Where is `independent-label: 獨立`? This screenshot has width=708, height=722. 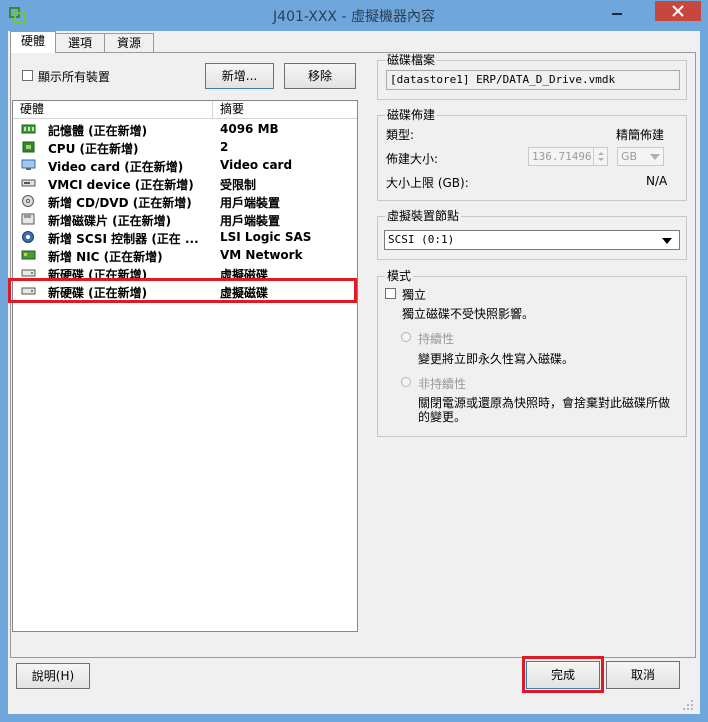 independent-label: 獨立 is located at coordinates (414, 295).